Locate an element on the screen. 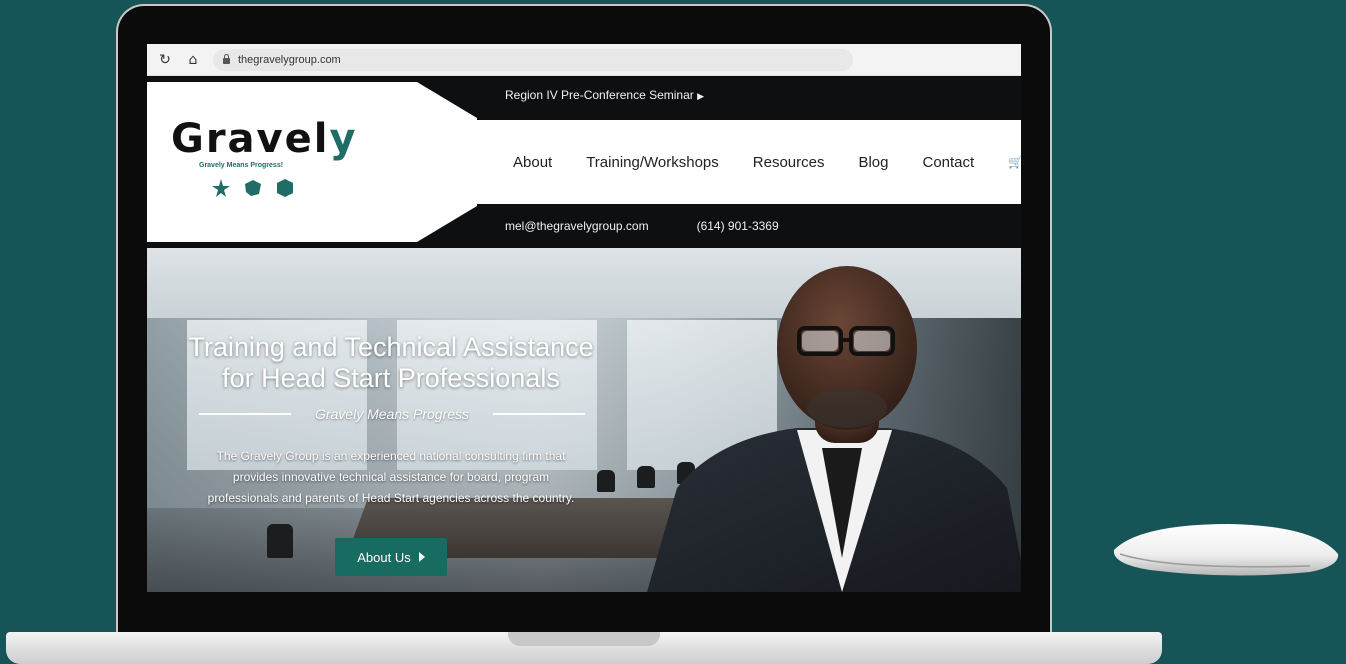 The image size is (1346, 664). email-link: mel@thegravelygroup.com is located at coordinates (577, 226).